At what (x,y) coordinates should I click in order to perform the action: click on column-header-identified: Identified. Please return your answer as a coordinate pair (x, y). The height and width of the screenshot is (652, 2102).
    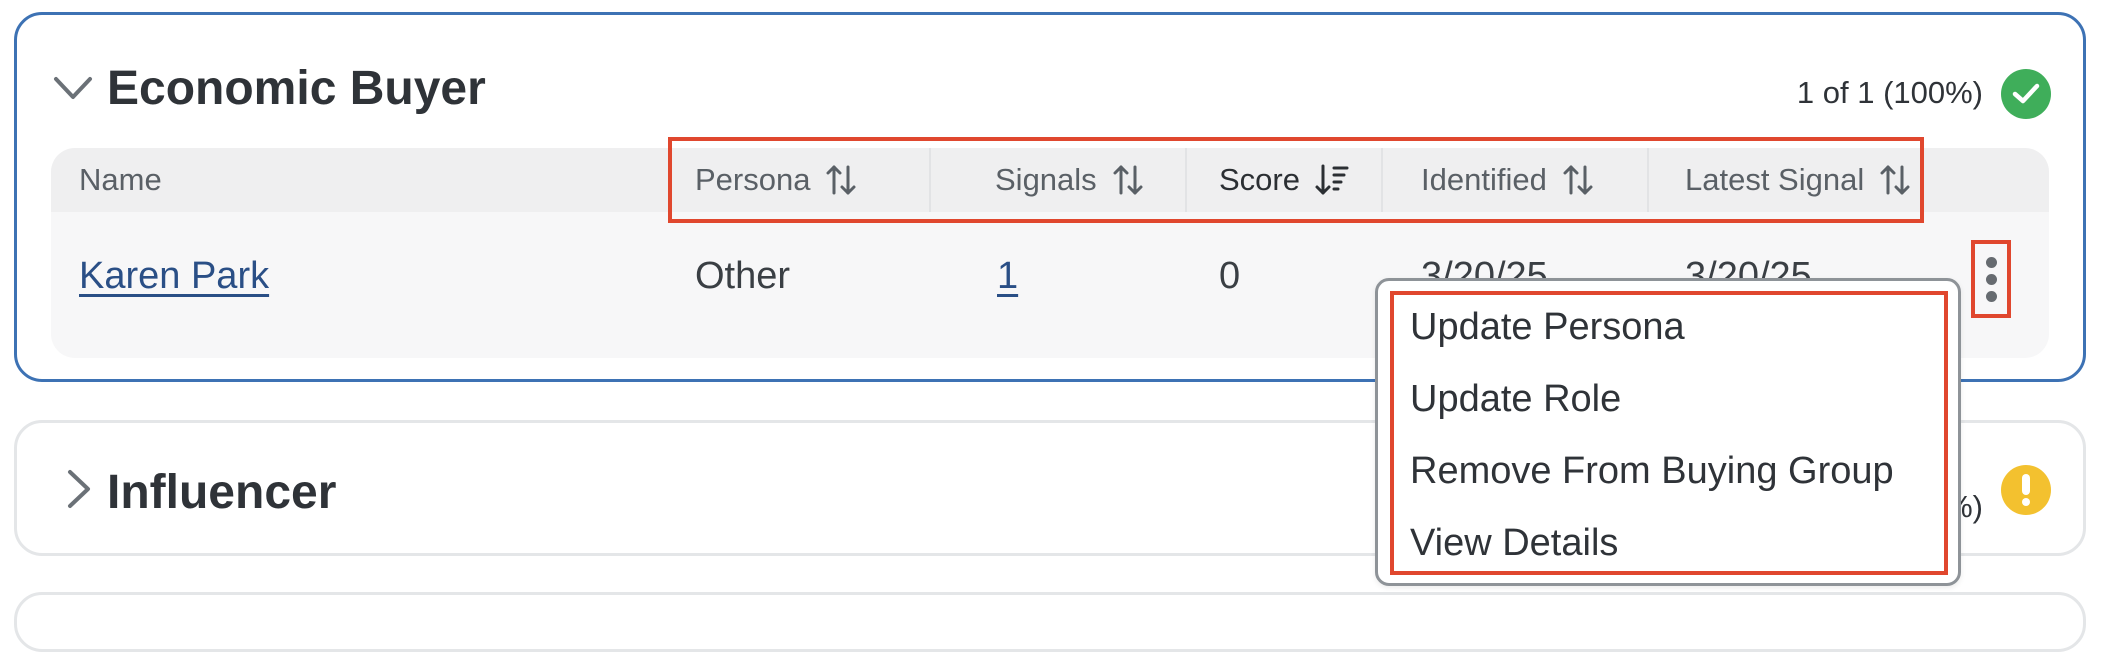
    Looking at the image, I should click on (1508, 180).